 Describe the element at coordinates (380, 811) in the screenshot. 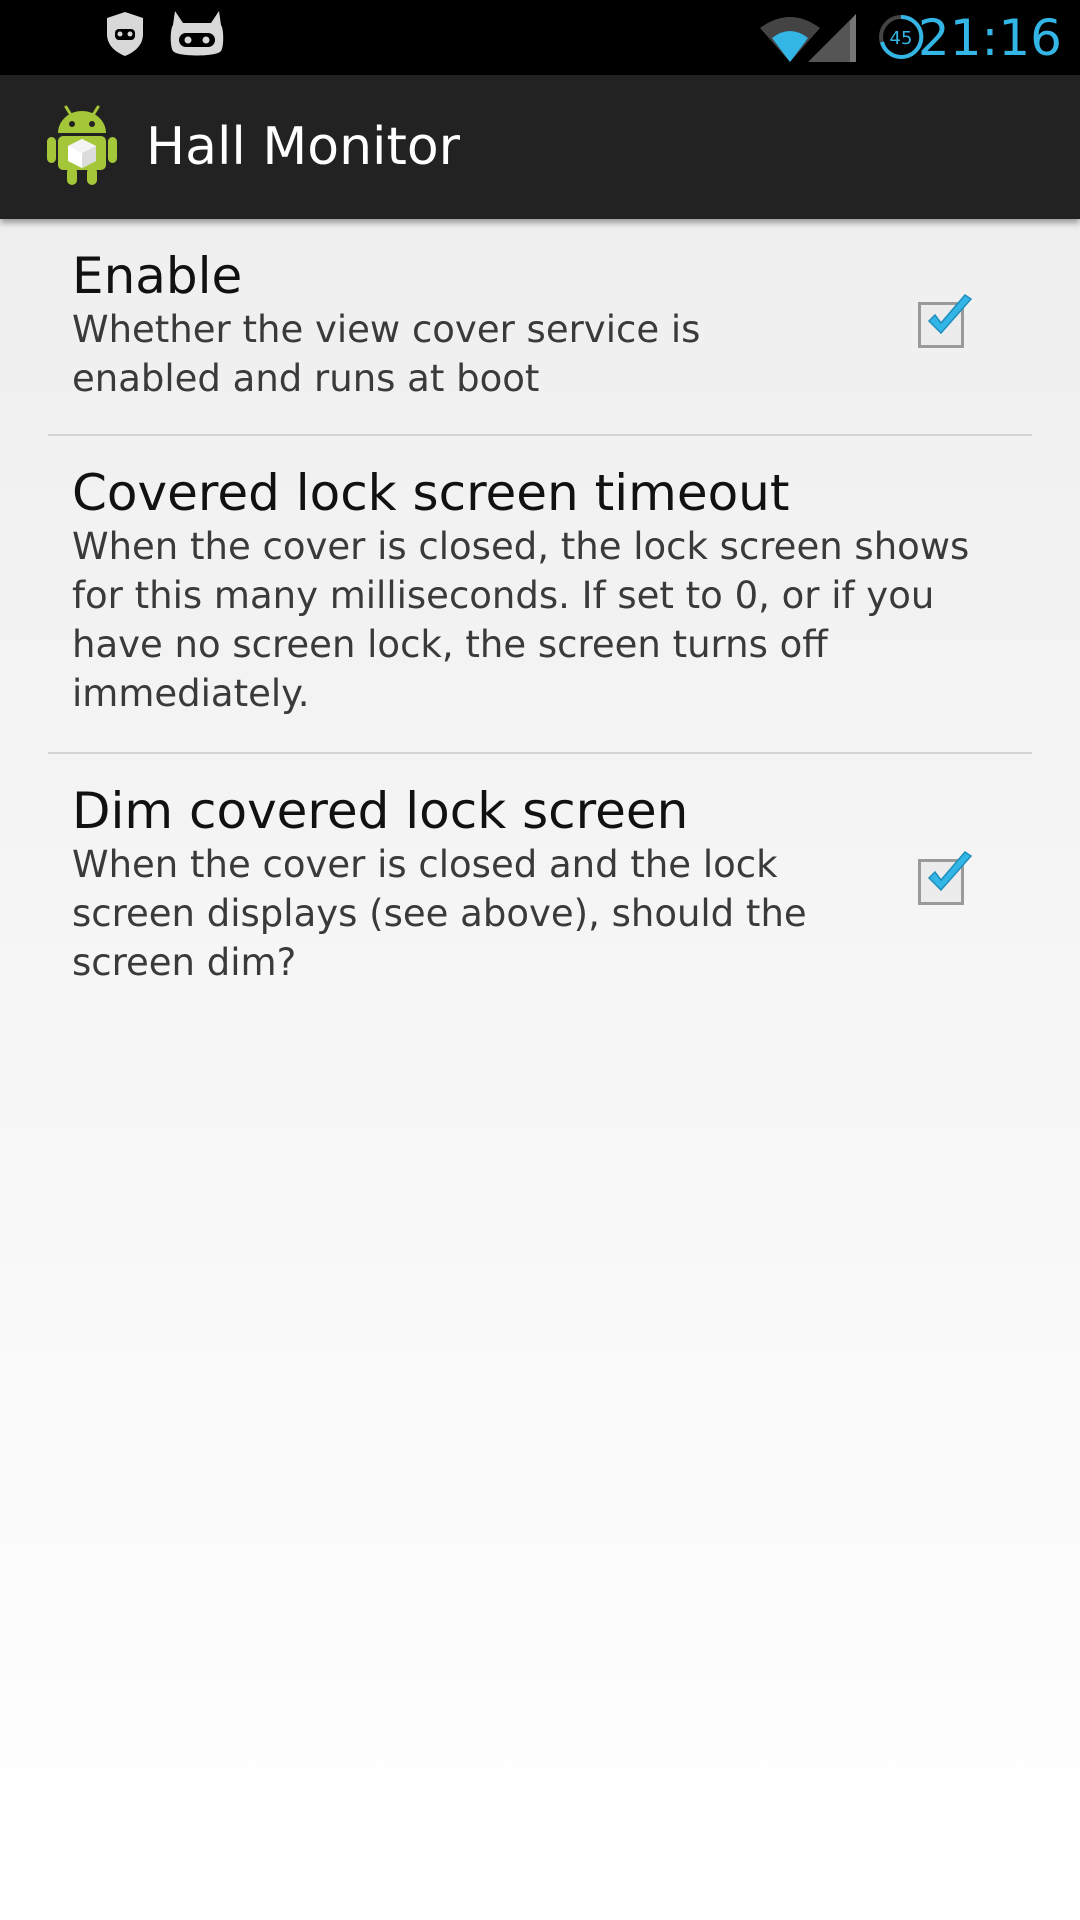

I see `preference-title: Dim covered lock screen` at that location.